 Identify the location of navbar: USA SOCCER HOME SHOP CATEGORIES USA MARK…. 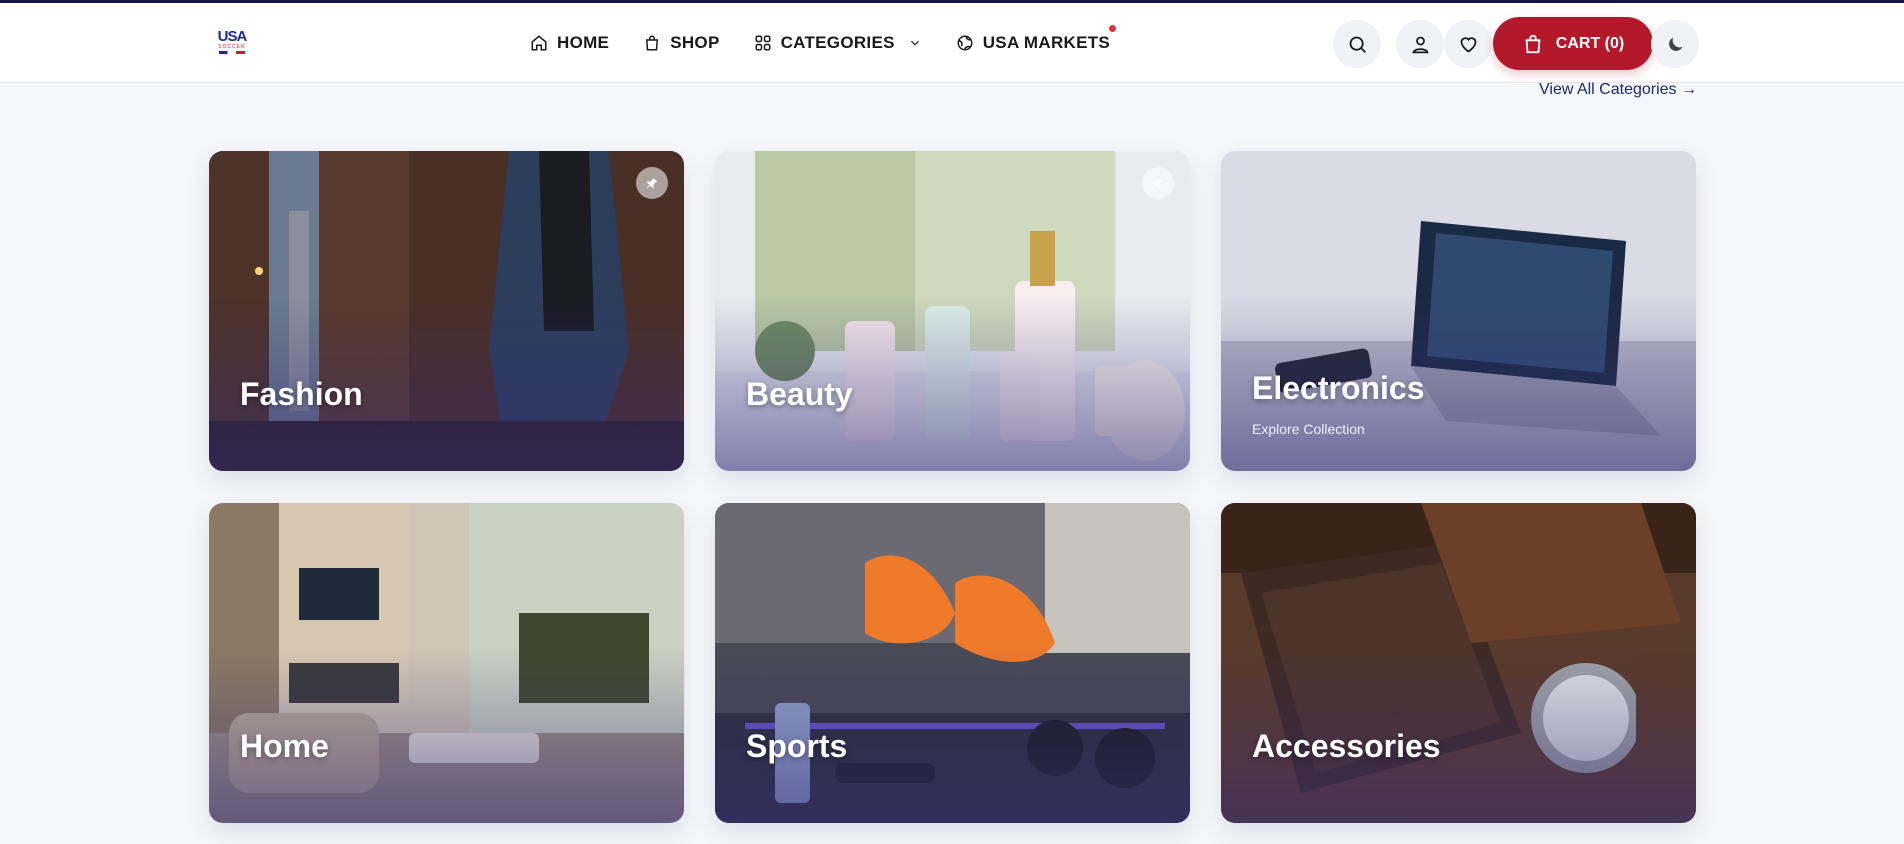
(952, 43).